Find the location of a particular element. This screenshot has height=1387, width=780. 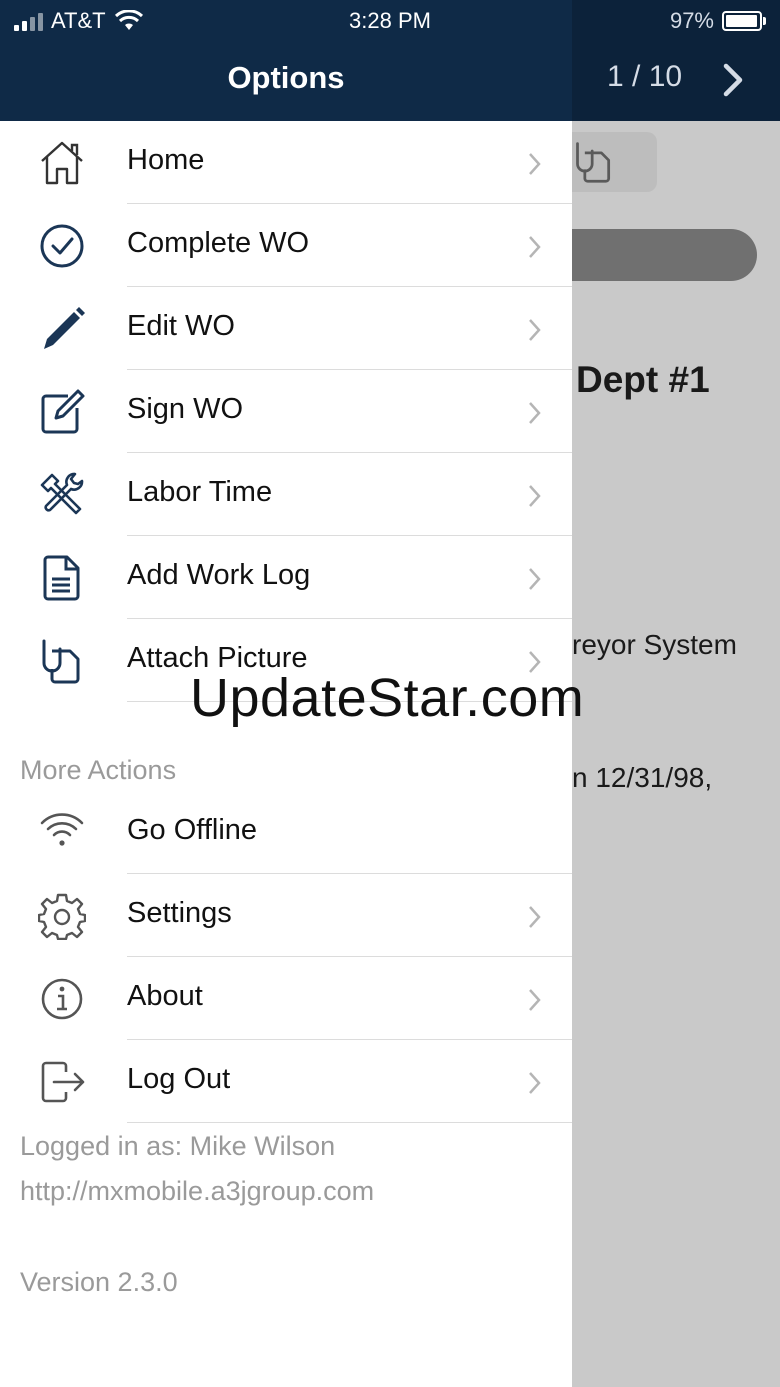

menu-item-sign-wo: Sign WO is located at coordinates (286, 411).